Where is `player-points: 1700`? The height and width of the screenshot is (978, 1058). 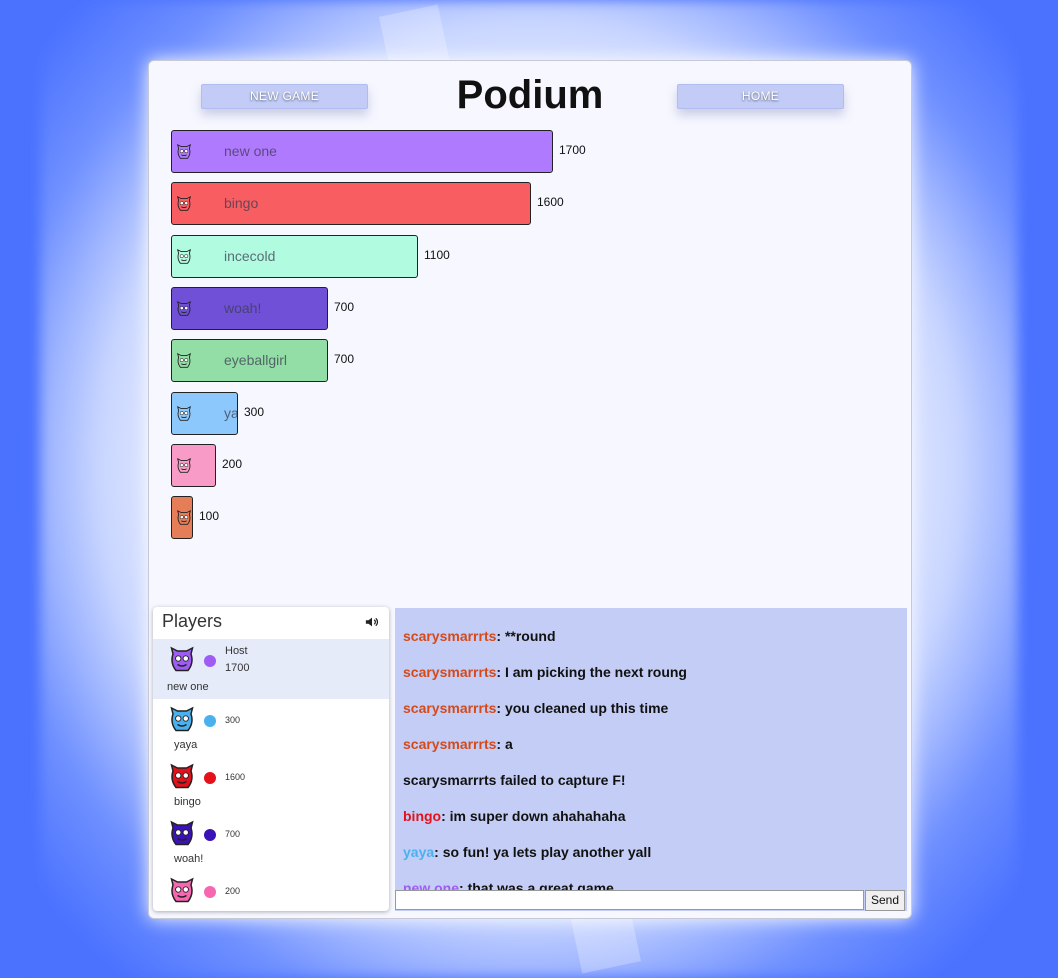
player-points: 1700 is located at coordinates (237, 668).